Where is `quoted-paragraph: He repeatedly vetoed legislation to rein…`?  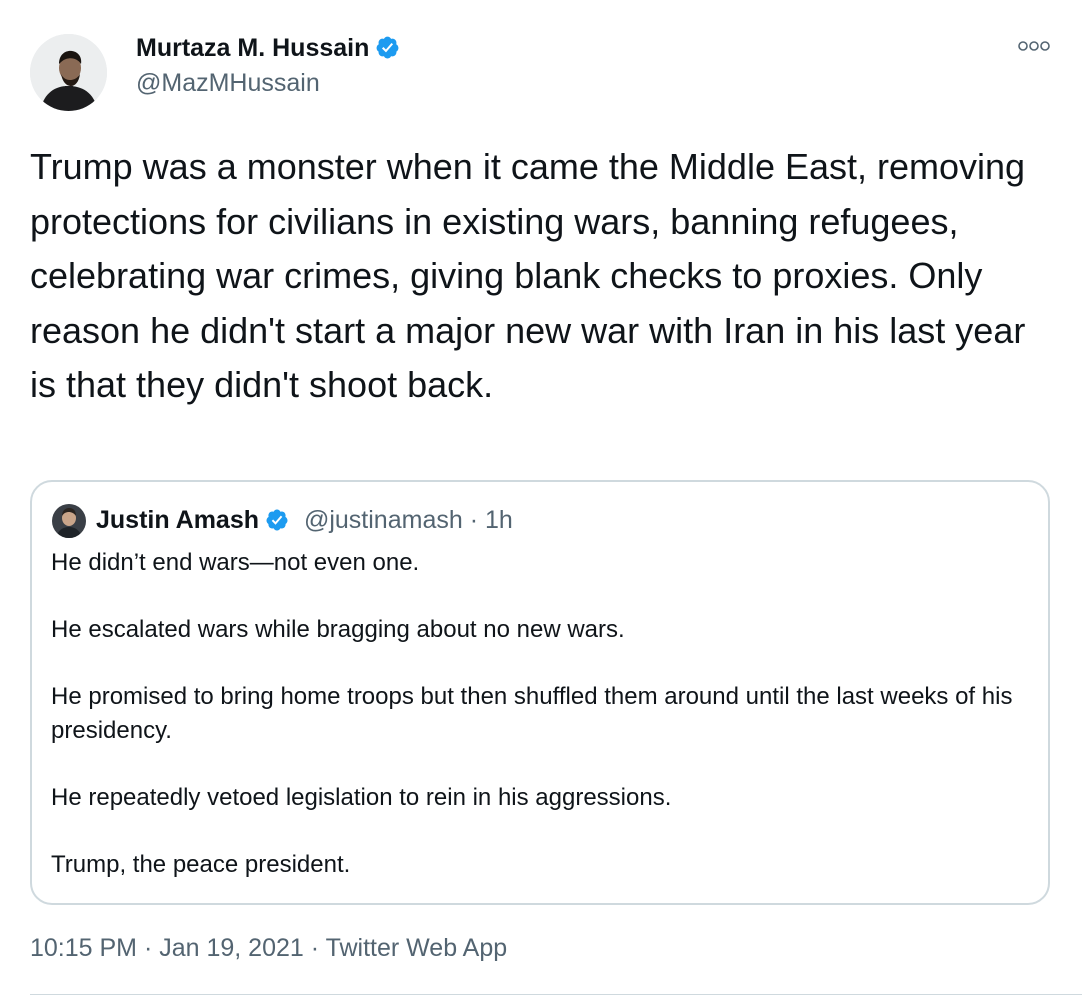
quoted-paragraph: He repeatedly vetoed legislation to rein… is located at coordinates (361, 797).